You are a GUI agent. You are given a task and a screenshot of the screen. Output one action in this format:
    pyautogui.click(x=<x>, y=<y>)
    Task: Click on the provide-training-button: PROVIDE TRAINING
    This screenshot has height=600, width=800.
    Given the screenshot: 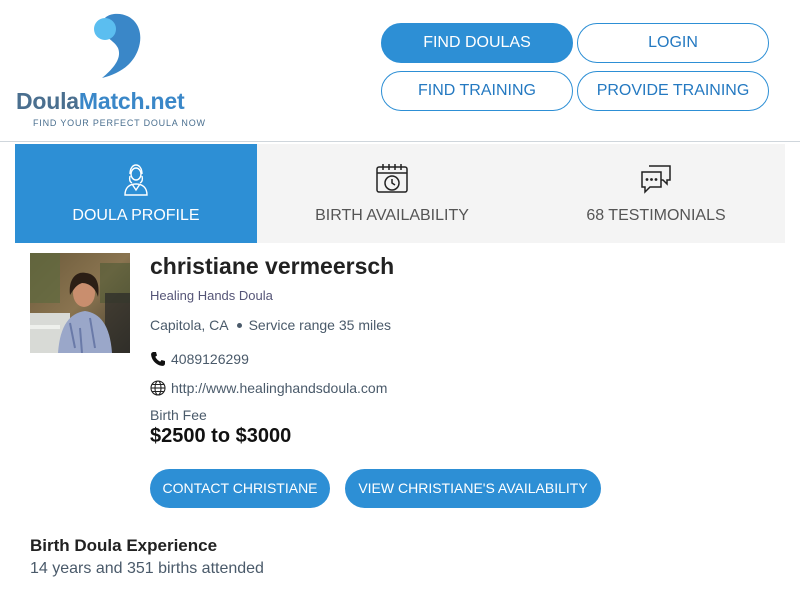 What is the action you would take?
    pyautogui.click(x=673, y=91)
    